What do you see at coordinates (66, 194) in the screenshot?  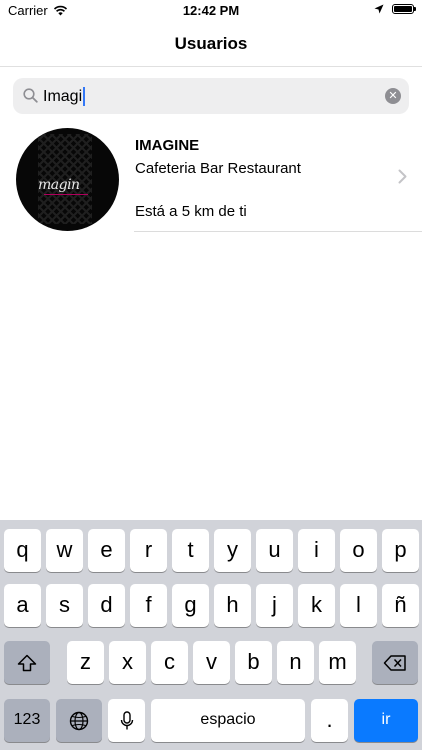 I see `logo-accent-line` at bounding box center [66, 194].